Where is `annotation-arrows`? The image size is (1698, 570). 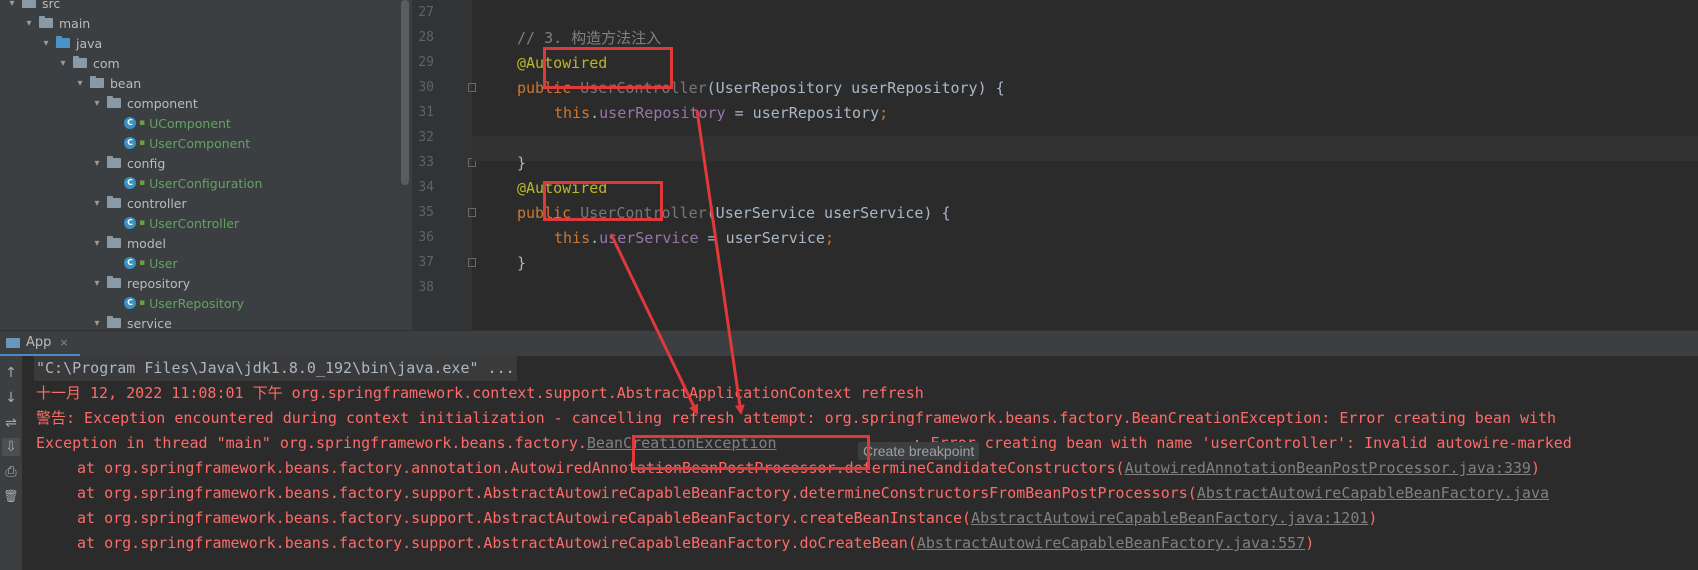 annotation-arrows is located at coordinates (677, 262).